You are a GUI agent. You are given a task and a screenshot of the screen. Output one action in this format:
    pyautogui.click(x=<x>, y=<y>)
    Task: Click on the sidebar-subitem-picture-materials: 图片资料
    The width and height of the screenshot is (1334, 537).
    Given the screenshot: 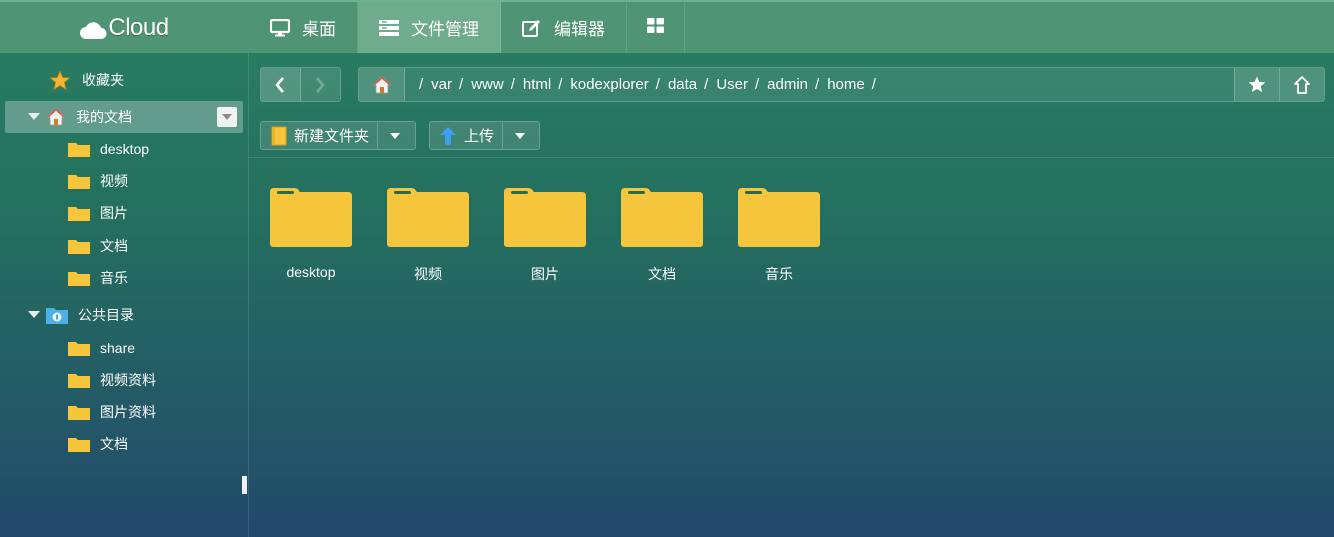 What is the action you would take?
    pyautogui.click(x=124, y=412)
    